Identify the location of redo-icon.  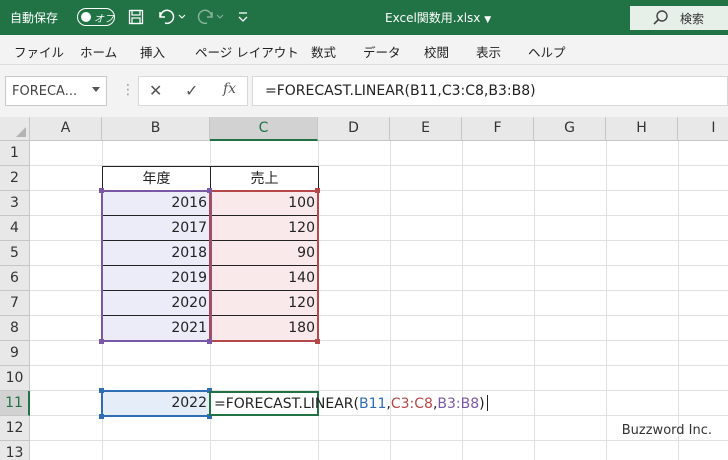
(211, 17).